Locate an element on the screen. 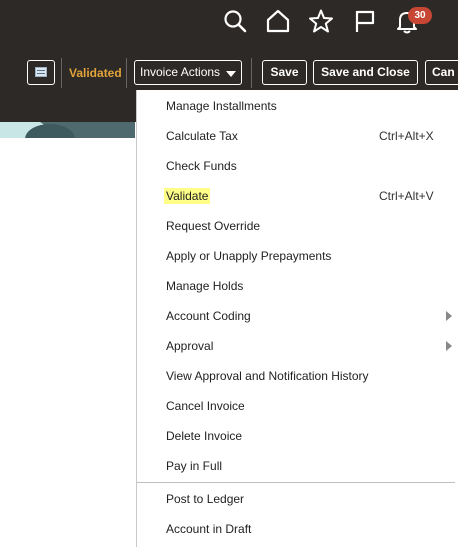 The width and height of the screenshot is (458, 547). menu-item-check-funds: Check Funds is located at coordinates (297, 166).